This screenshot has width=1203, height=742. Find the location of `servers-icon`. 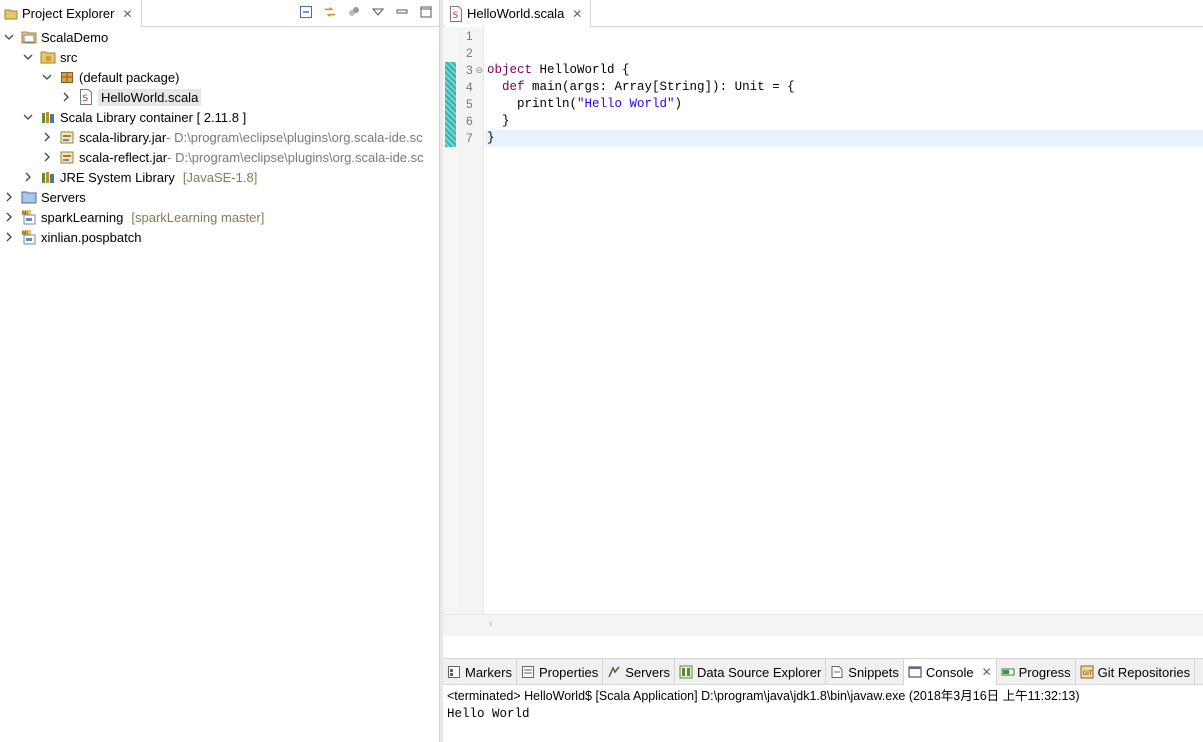

servers-icon is located at coordinates (614, 672).